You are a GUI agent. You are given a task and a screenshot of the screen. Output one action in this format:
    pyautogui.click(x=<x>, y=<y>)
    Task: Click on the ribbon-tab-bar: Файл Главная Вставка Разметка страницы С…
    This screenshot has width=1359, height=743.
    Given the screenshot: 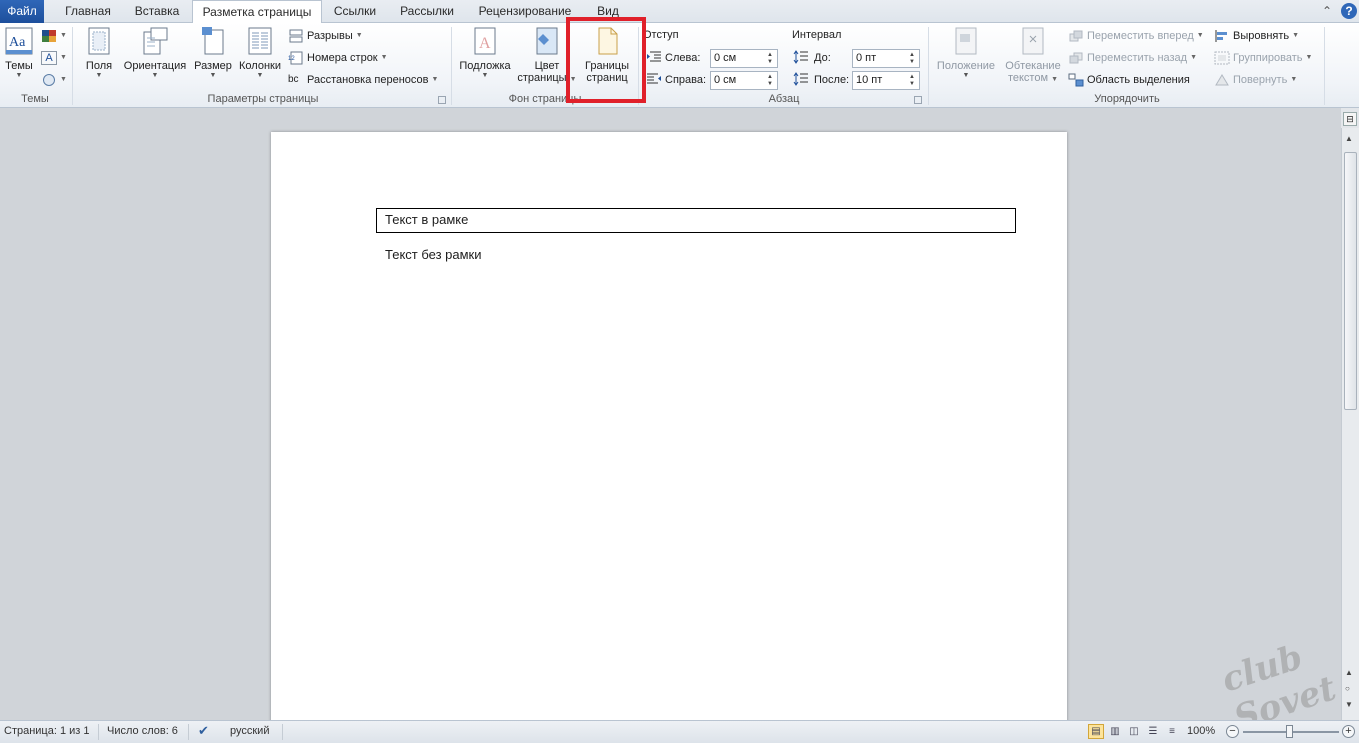 What is the action you would take?
    pyautogui.click(x=679, y=12)
    